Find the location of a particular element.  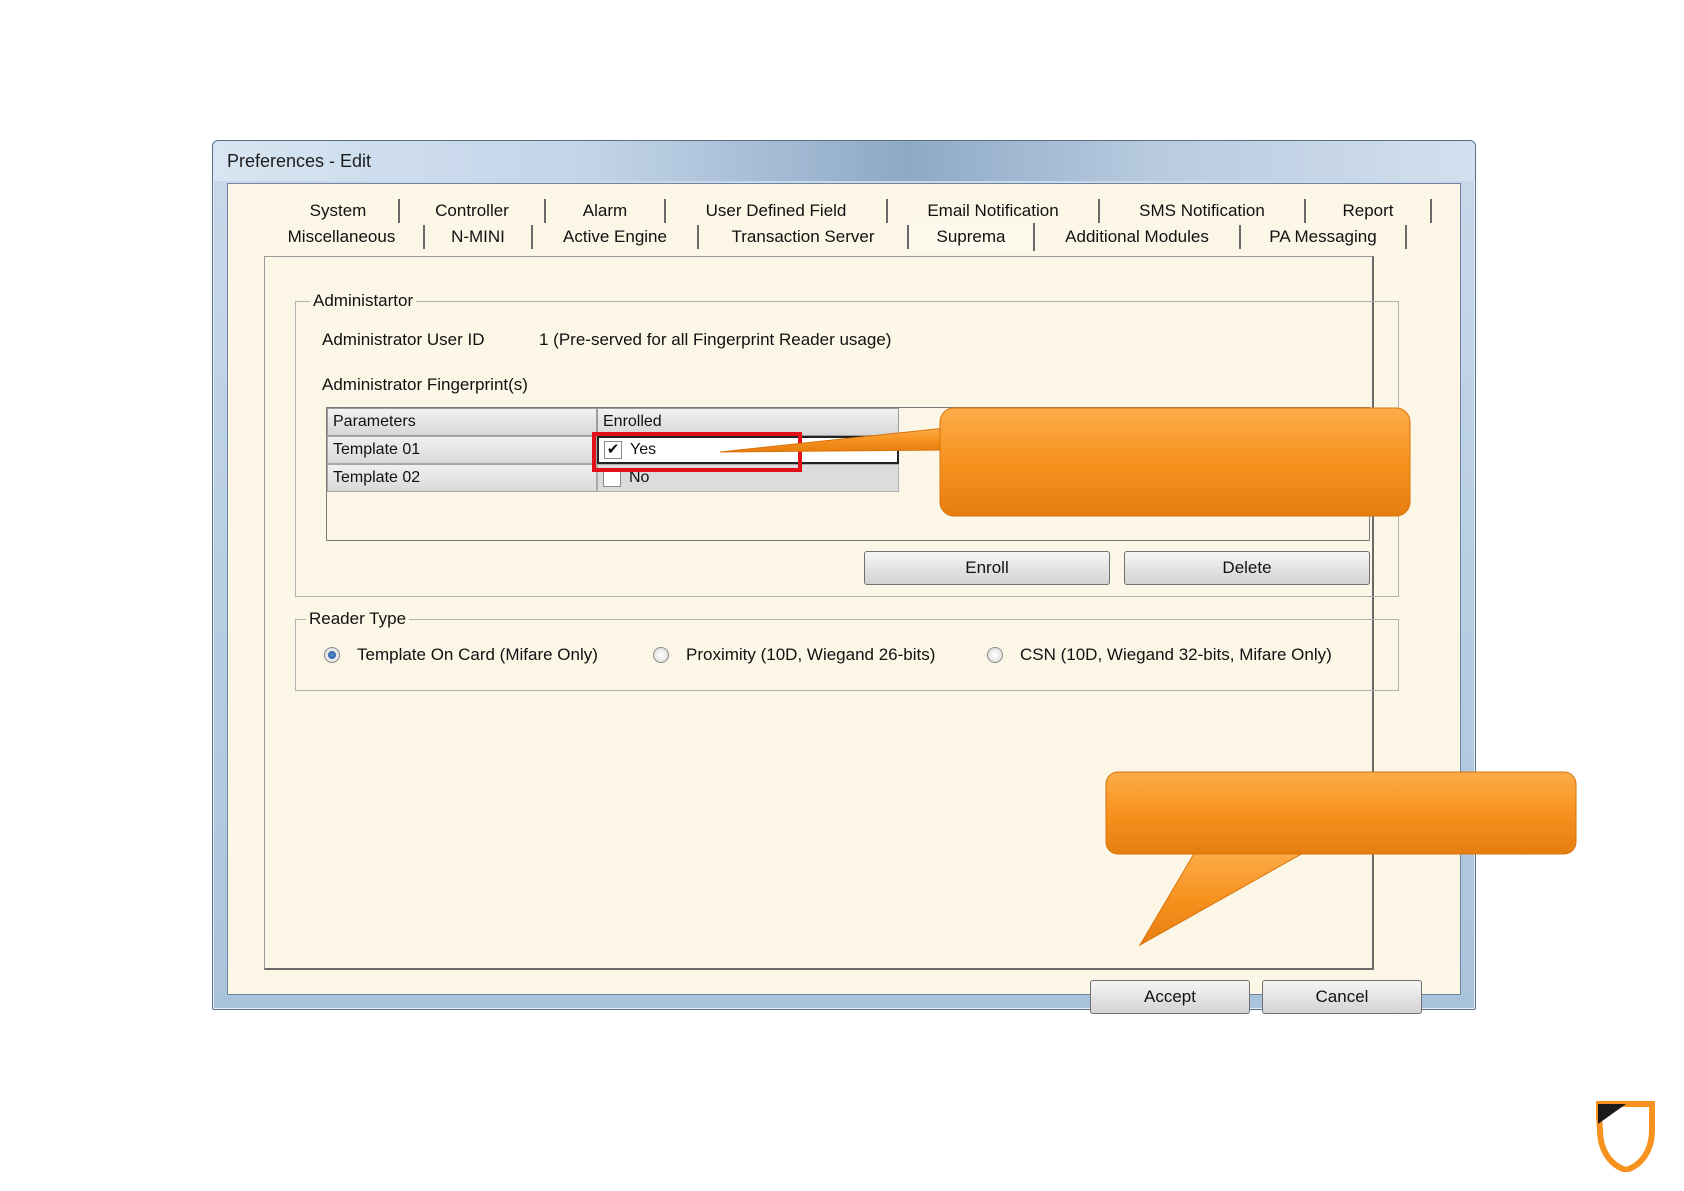

callout-accept is located at coordinates (1341, 859).